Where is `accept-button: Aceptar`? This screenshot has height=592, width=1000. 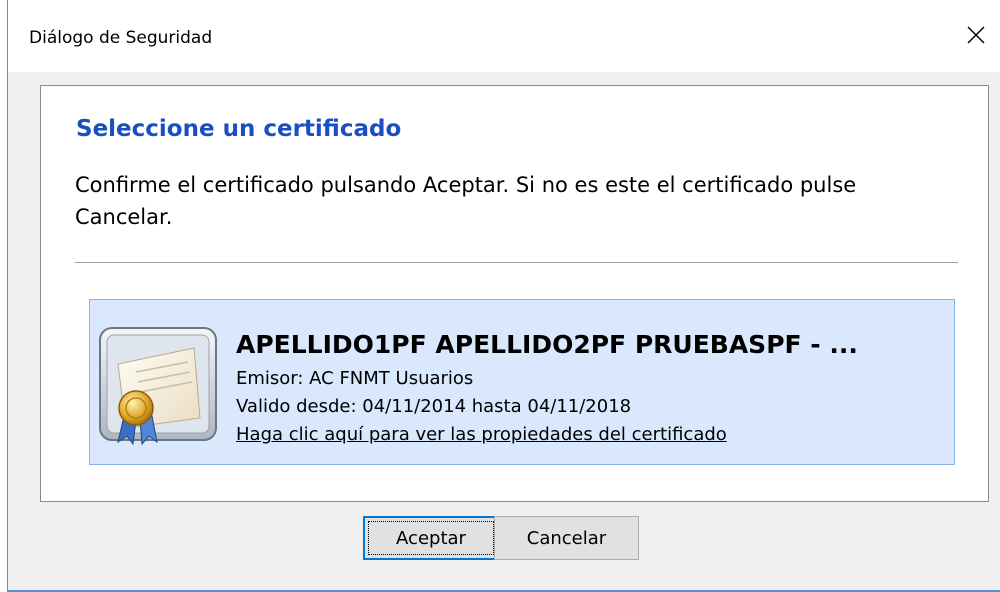 accept-button: Aceptar is located at coordinates (431, 538).